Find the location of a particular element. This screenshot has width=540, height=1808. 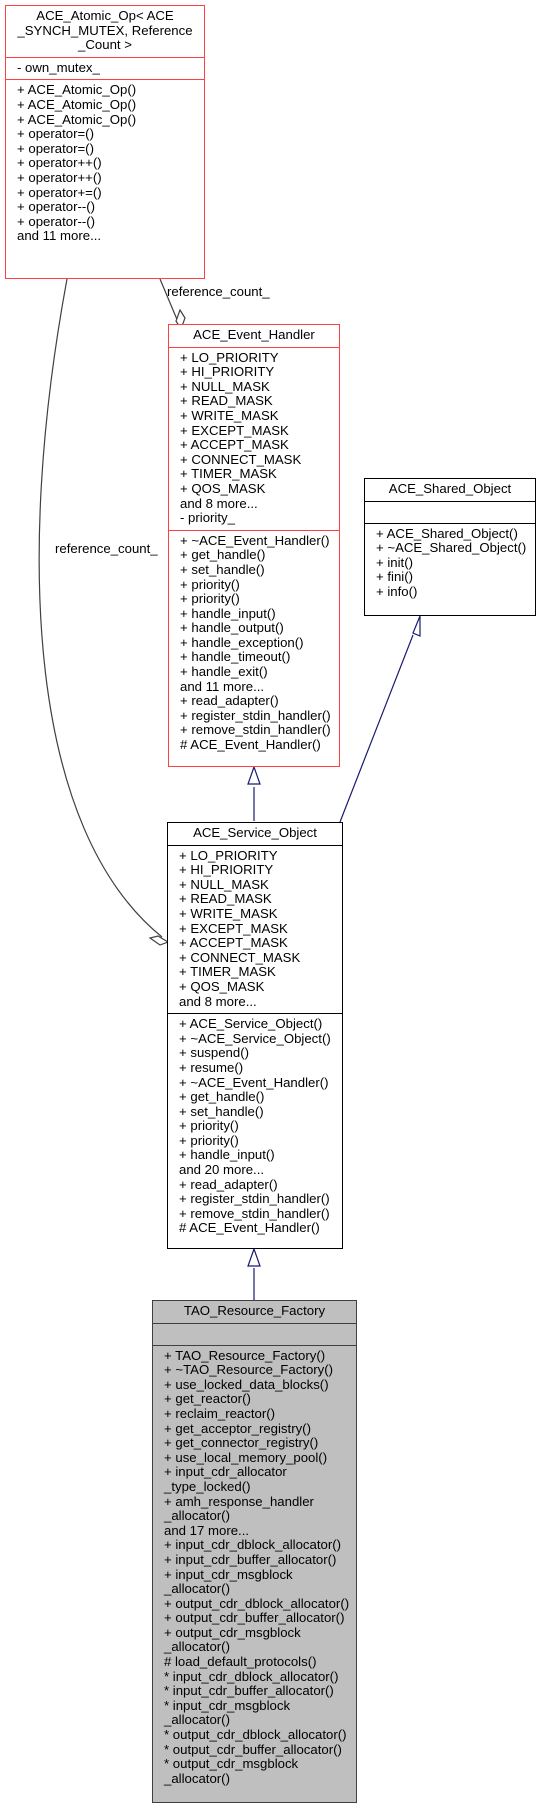

method-item: + get_reactor() is located at coordinates (257, 1399).